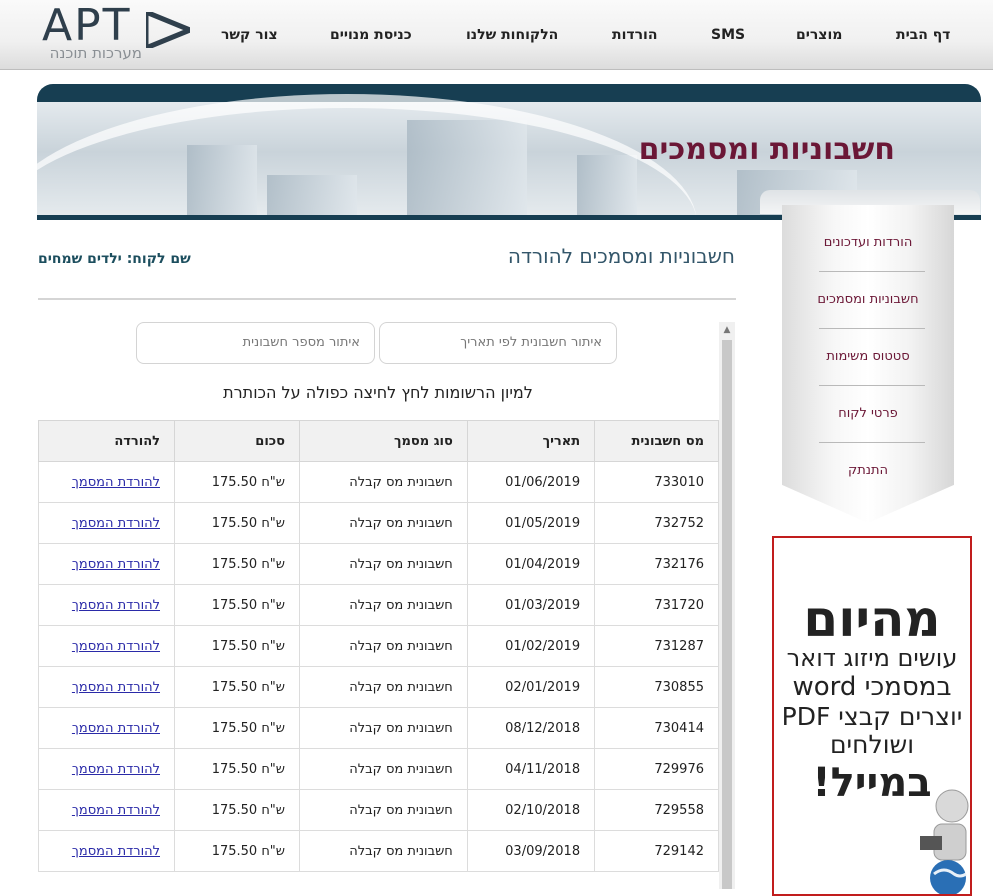  What do you see at coordinates (868, 470) in the screenshot?
I see `sidebar-item-logout: התנתק` at bounding box center [868, 470].